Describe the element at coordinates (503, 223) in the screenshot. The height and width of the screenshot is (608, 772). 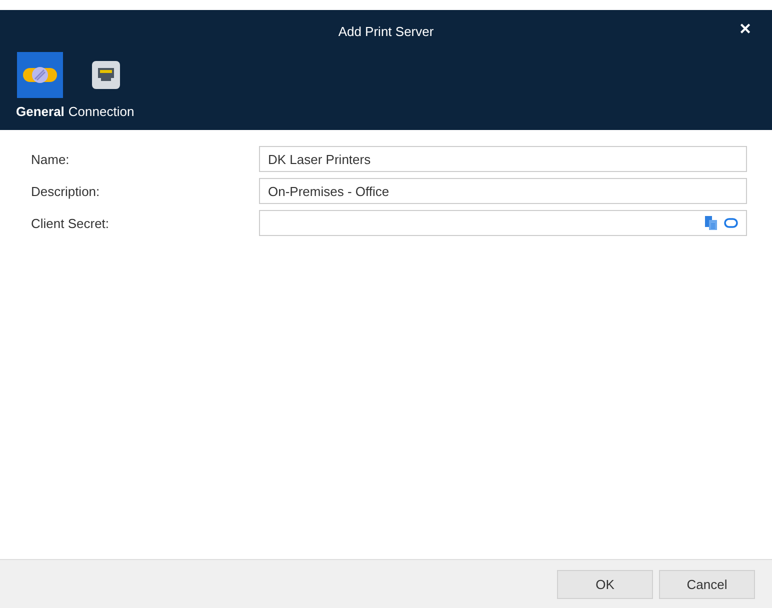
I see `input-field` at that location.